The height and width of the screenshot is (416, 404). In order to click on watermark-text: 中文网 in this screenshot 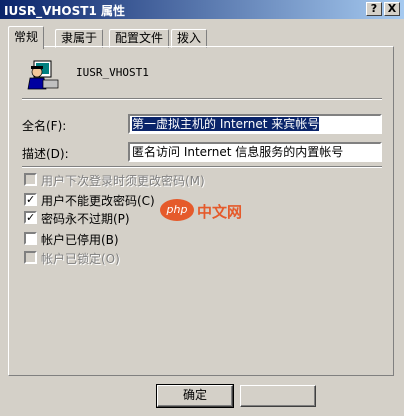, I will do `click(220, 212)`.